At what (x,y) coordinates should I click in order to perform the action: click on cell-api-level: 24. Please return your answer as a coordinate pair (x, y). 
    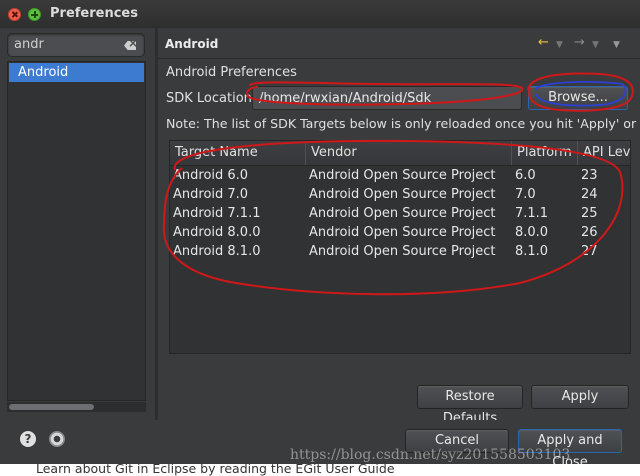
    Looking at the image, I should click on (589, 194).